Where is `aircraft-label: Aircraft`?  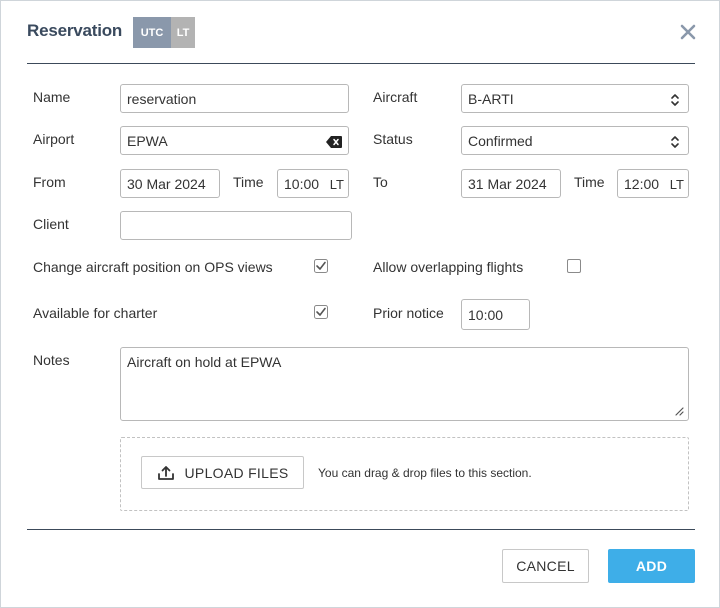
aircraft-label: Aircraft is located at coordinates (395, 97).